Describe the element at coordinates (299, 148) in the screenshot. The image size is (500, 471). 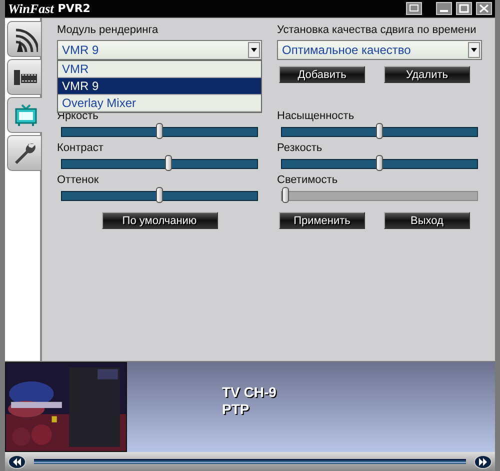
I see `slider-label: Резкость` at that location.